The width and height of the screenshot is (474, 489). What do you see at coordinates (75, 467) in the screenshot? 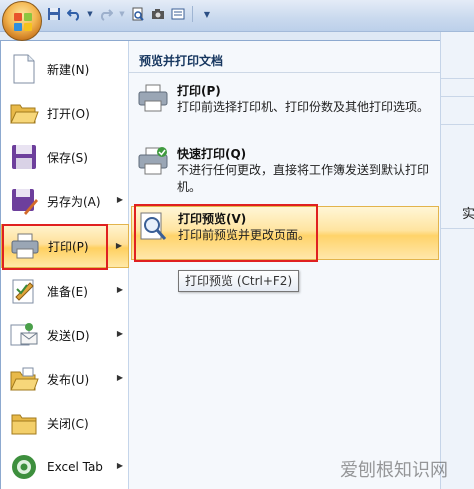
I see `menu-item-label: Excel Tab` at bounding box center [75, 467].